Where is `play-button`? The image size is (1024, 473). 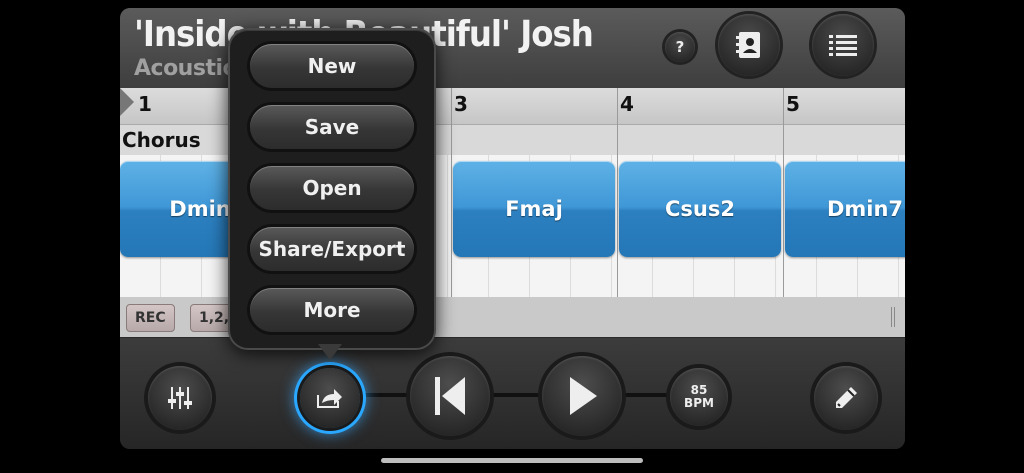 play-button is located at coordinates (582, 396).